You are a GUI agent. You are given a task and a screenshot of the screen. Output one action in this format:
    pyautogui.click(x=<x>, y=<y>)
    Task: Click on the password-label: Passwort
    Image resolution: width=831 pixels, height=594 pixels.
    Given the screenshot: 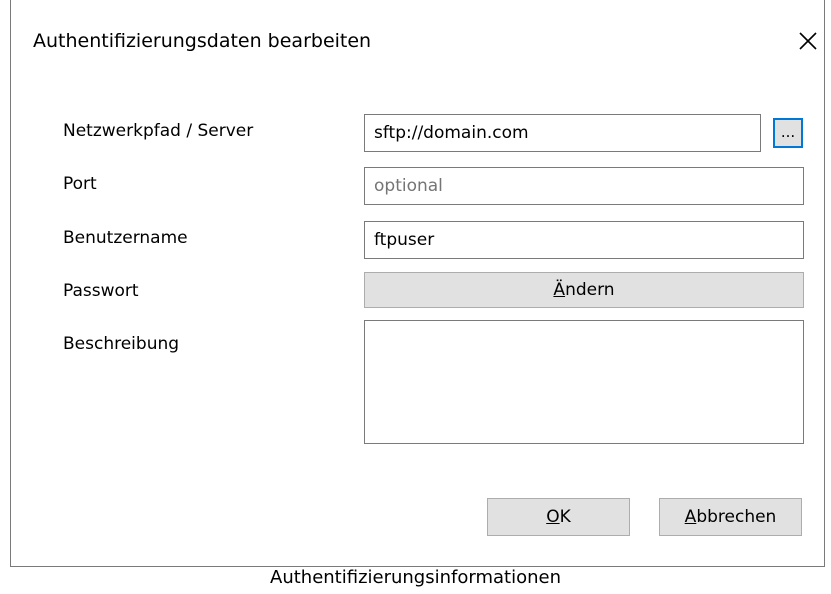 What is the action you would take?
    pyautogui.click(x=101, y=291)
    